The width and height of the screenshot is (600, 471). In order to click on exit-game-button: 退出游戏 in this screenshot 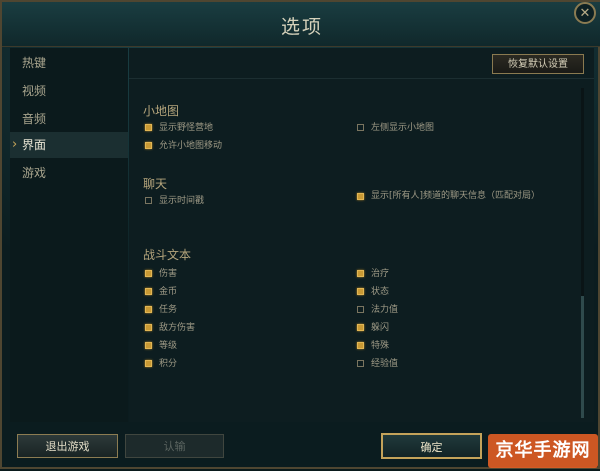, I will do `click(67, 446)`.